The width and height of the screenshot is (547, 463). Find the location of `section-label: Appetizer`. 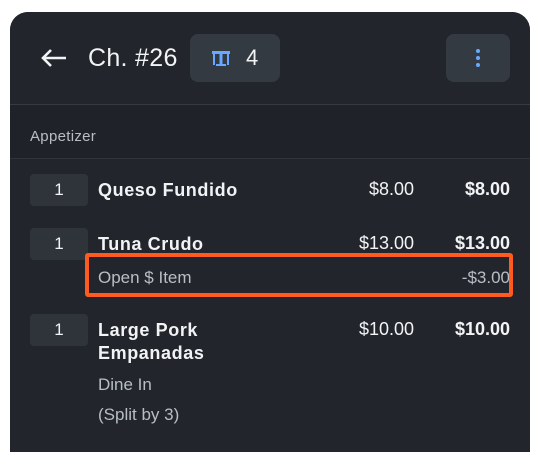

section-label: Appetizer is located at coordinates (63, 136).